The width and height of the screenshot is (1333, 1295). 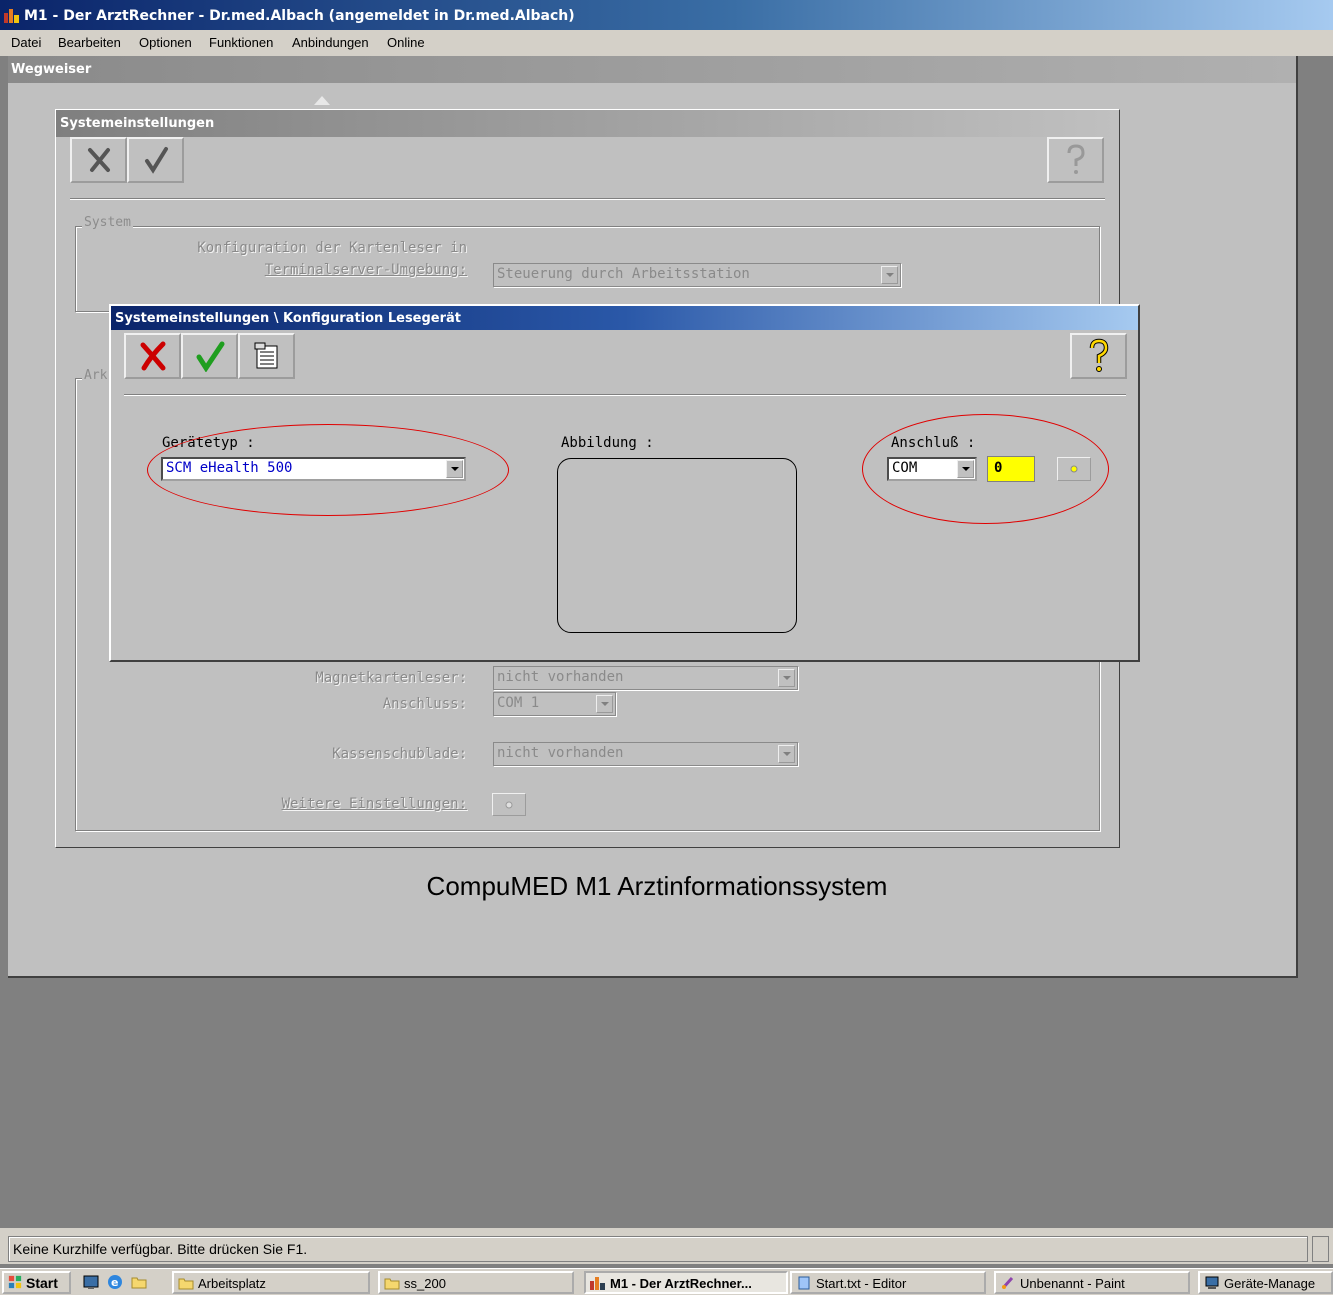 What do you see at coordinates (330, 42) in the screenshot?
I see `menu-anbindungen: Anbindungen` at bounding box center [330, 42].